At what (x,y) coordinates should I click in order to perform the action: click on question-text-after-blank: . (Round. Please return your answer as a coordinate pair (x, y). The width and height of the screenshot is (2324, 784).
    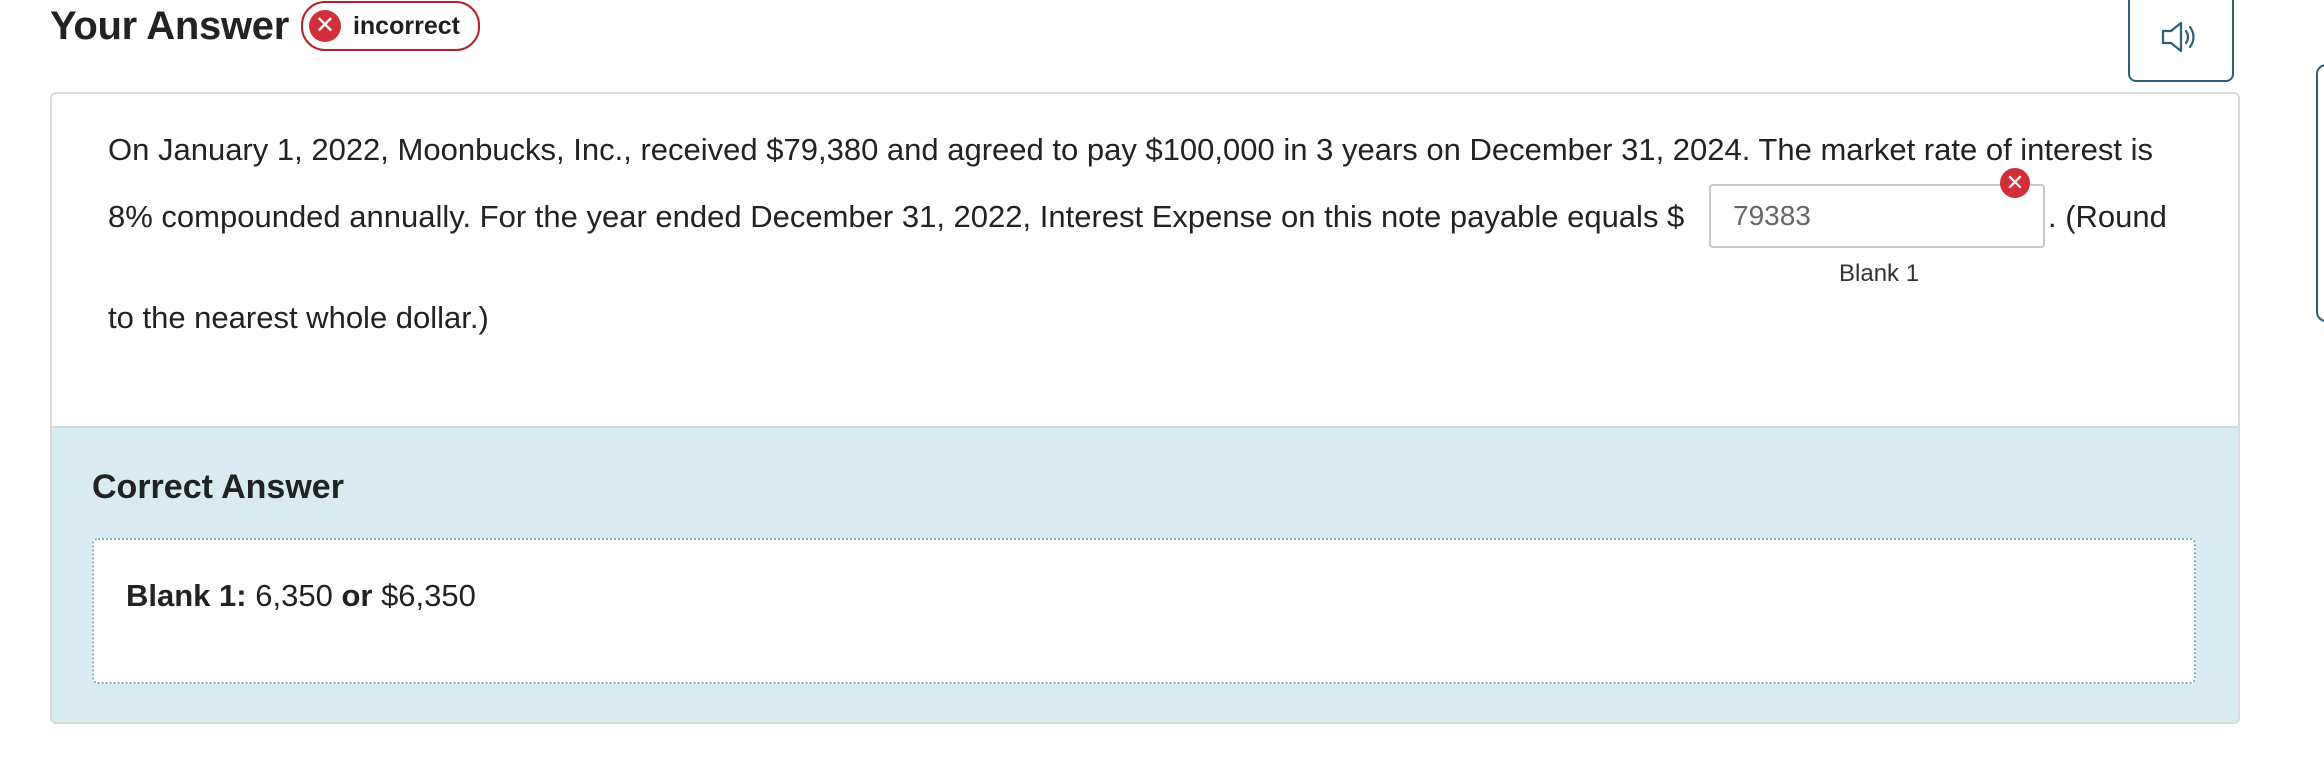
    Looking at the image, I should click on (2107, 216).